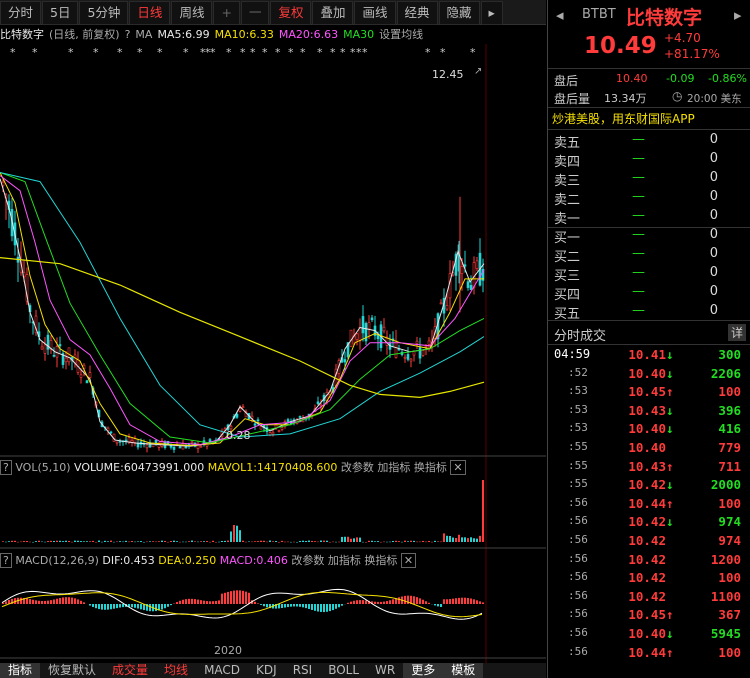 This screenshot has height=678, width=750. Describe the element at coordinates (6, 560) in the screenshot. I see `macd-help-icon: ?` at that location.